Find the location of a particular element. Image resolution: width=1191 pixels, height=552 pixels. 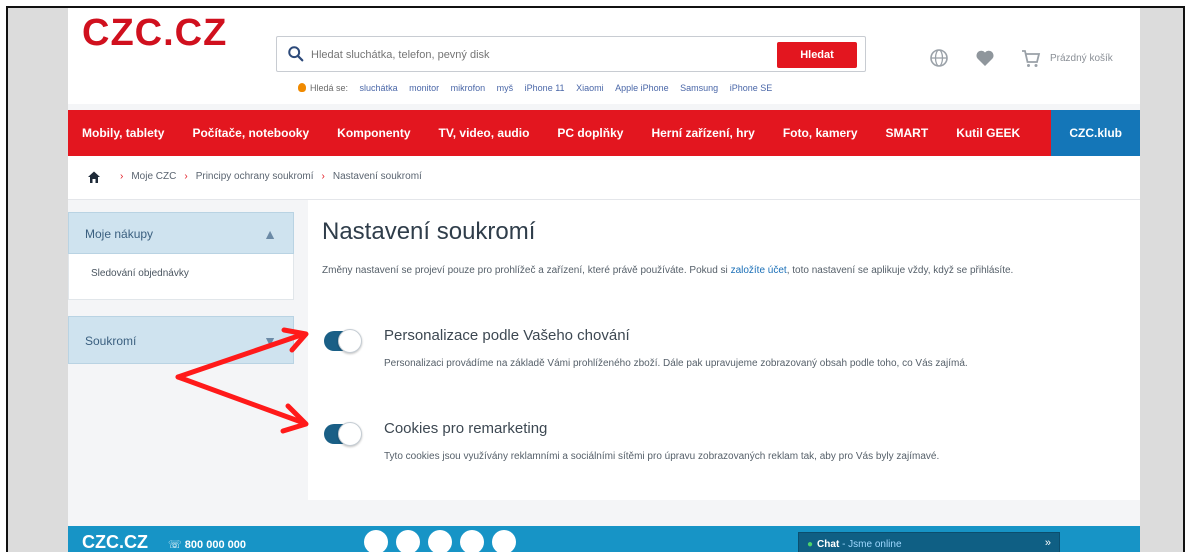

header-actions: Prázdný košík is located at coordinates (1020, 58).